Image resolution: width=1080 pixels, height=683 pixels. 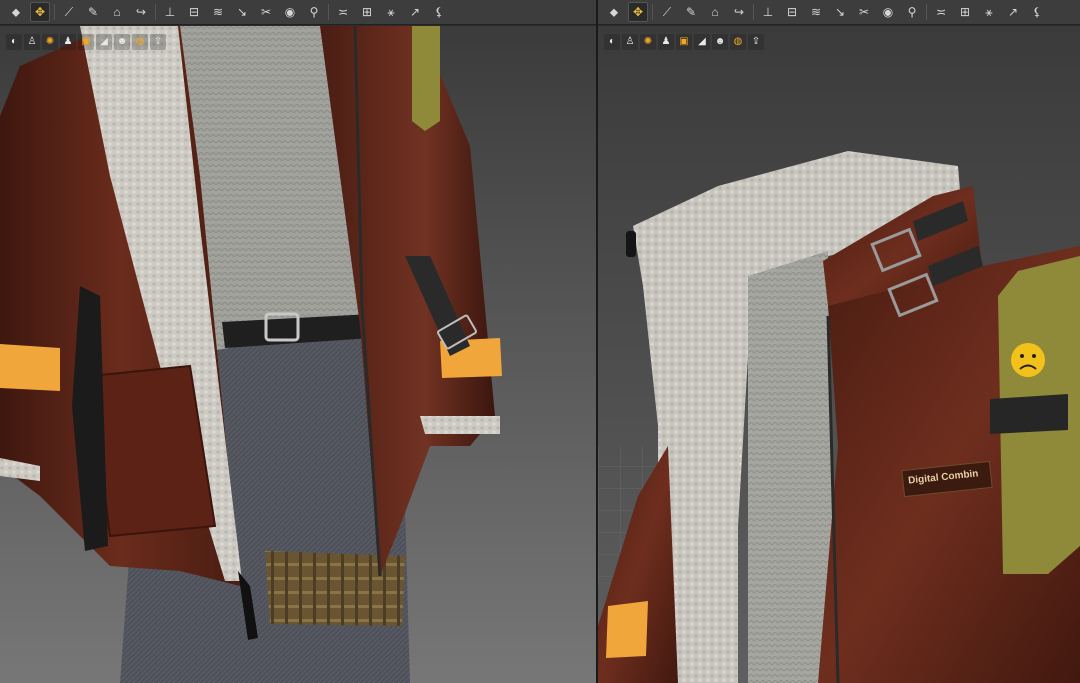 I want to click on right-tool-toolbar: ⬥ ✥ ⟋ ✎ ⌂ ↪ ⊥ ⊟ ≋ ↘ ✂ ◉ ⚲ ≍ ⊞ ⚹ ↗ ⚸, so click(x=839, y=12).